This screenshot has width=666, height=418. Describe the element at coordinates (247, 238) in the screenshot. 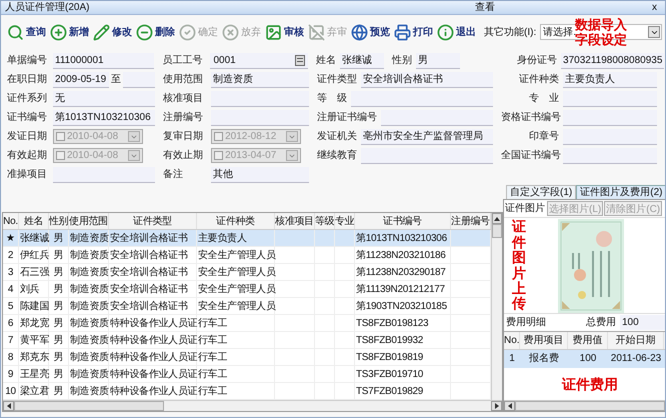

I see `table-row: ★ 张继诚 男 制造资质安全培训合格证书 主要负责人 第1013TN103210306` at that location.